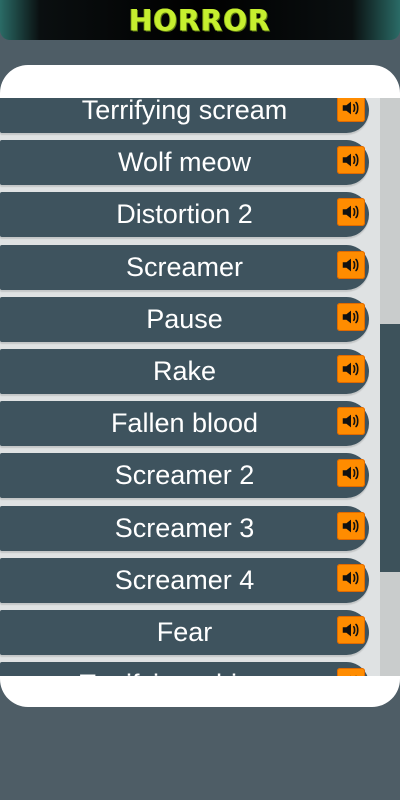 The image size is (400, 800). I want to click on sound-row: Screamer 3, so click(184, 528).